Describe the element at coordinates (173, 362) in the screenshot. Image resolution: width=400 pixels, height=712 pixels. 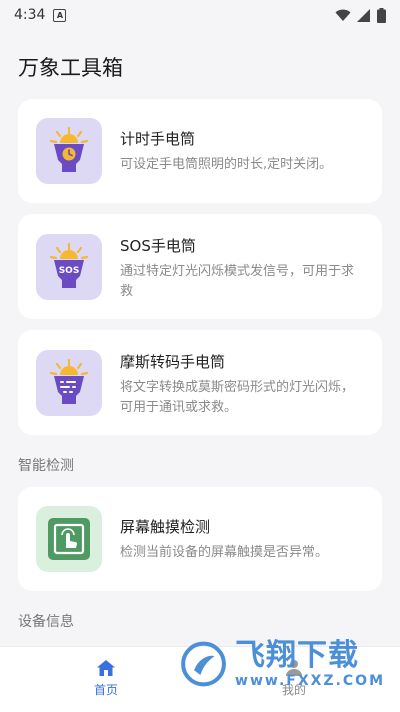
I see `card-title: 摩斯转码手电筒` at that location.